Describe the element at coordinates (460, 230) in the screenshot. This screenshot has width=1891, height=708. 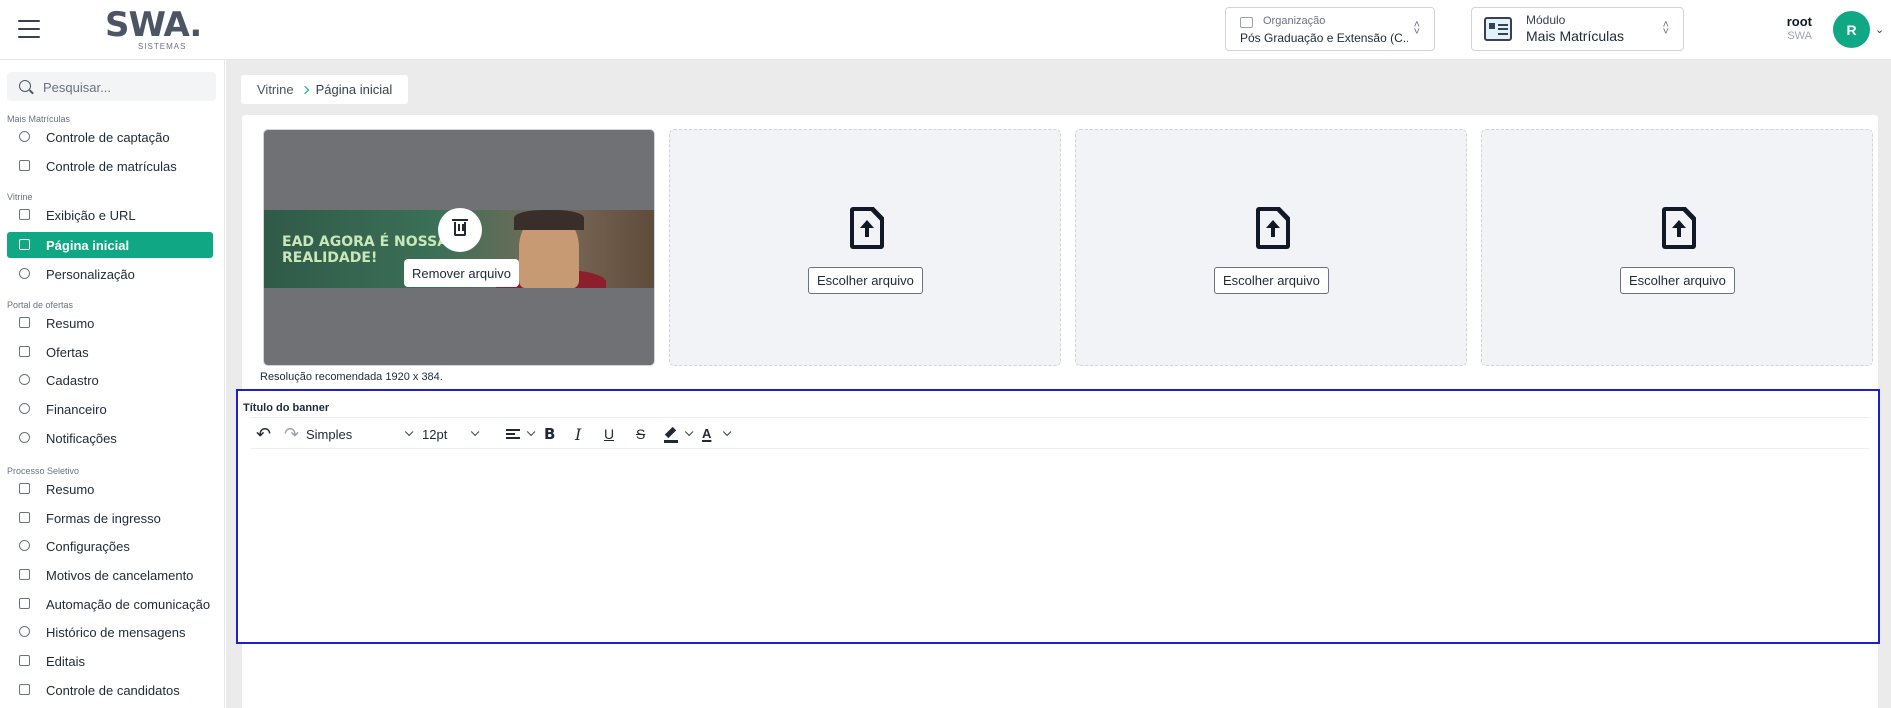
I see `remove-file-button` at that location.